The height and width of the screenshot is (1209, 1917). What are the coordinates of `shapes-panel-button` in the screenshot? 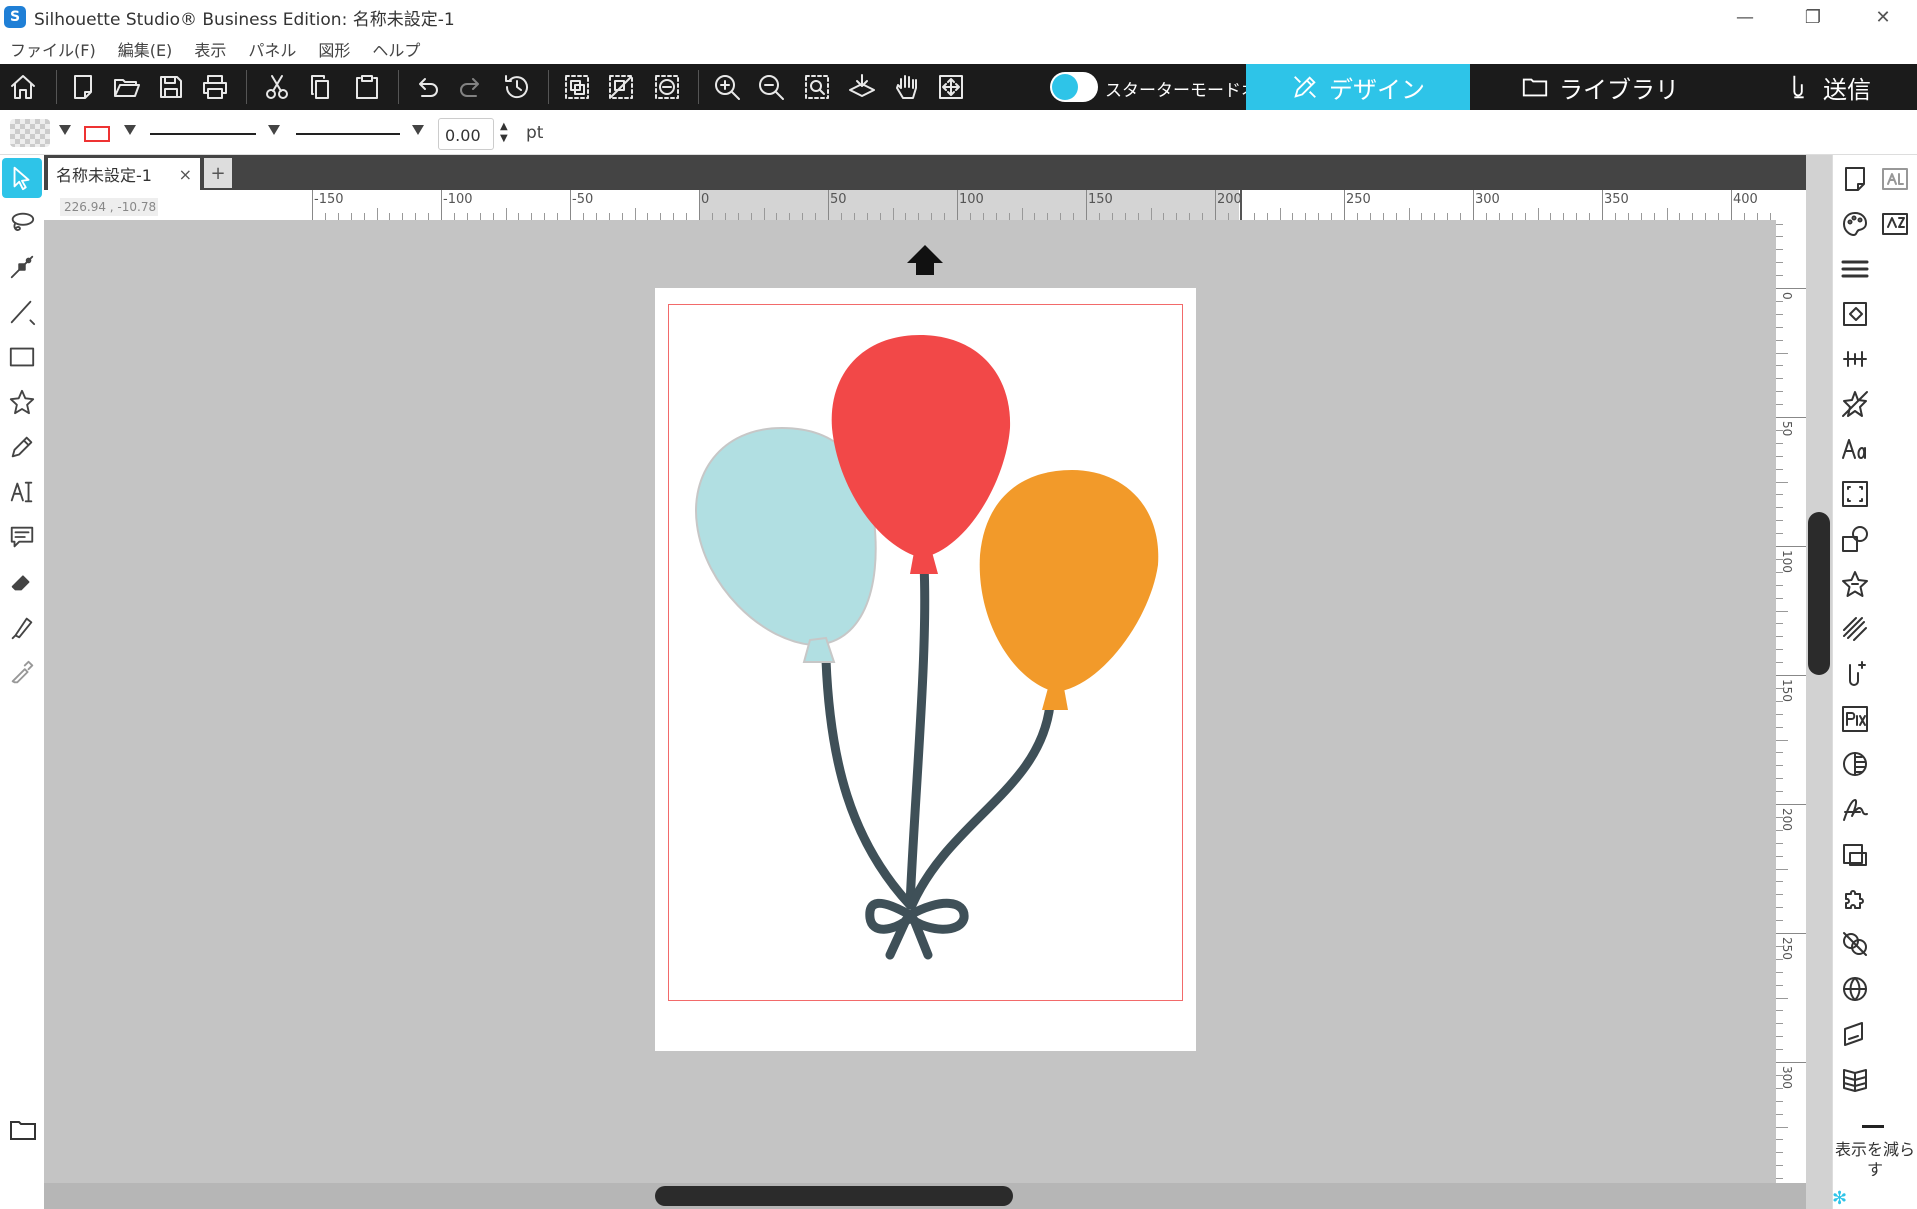 It's located at (1855, 539).